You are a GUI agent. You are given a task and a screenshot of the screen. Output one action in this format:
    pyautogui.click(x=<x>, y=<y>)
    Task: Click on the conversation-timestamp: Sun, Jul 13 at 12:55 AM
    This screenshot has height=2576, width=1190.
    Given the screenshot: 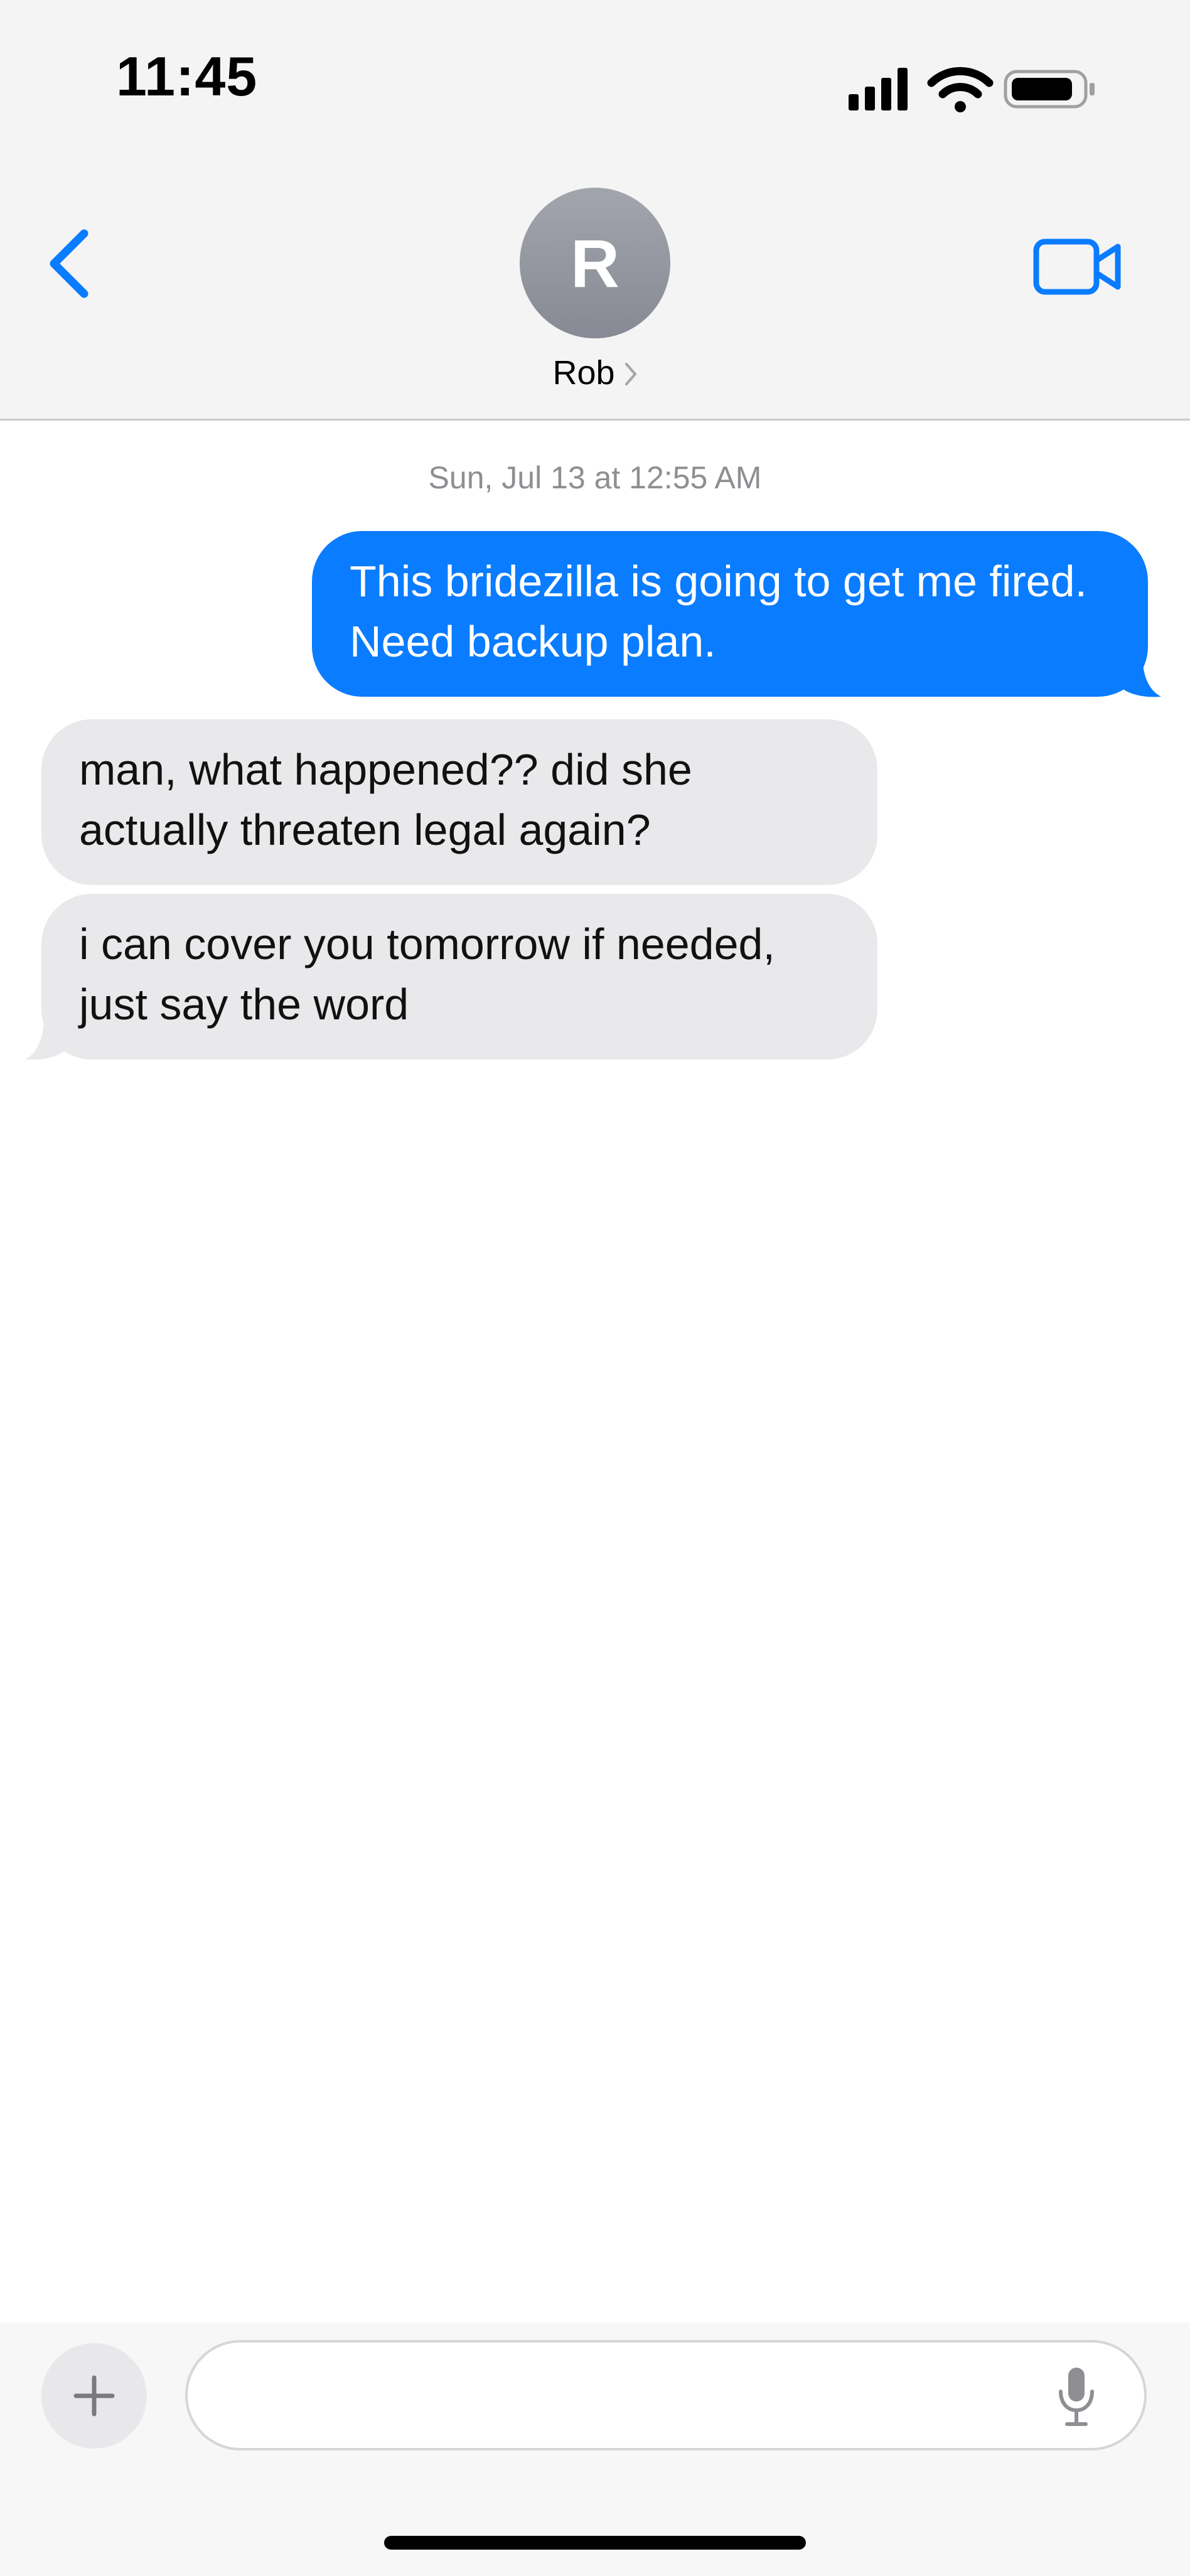 What is the action you would take?
    pyautogui.click(x=595, y=477)
    